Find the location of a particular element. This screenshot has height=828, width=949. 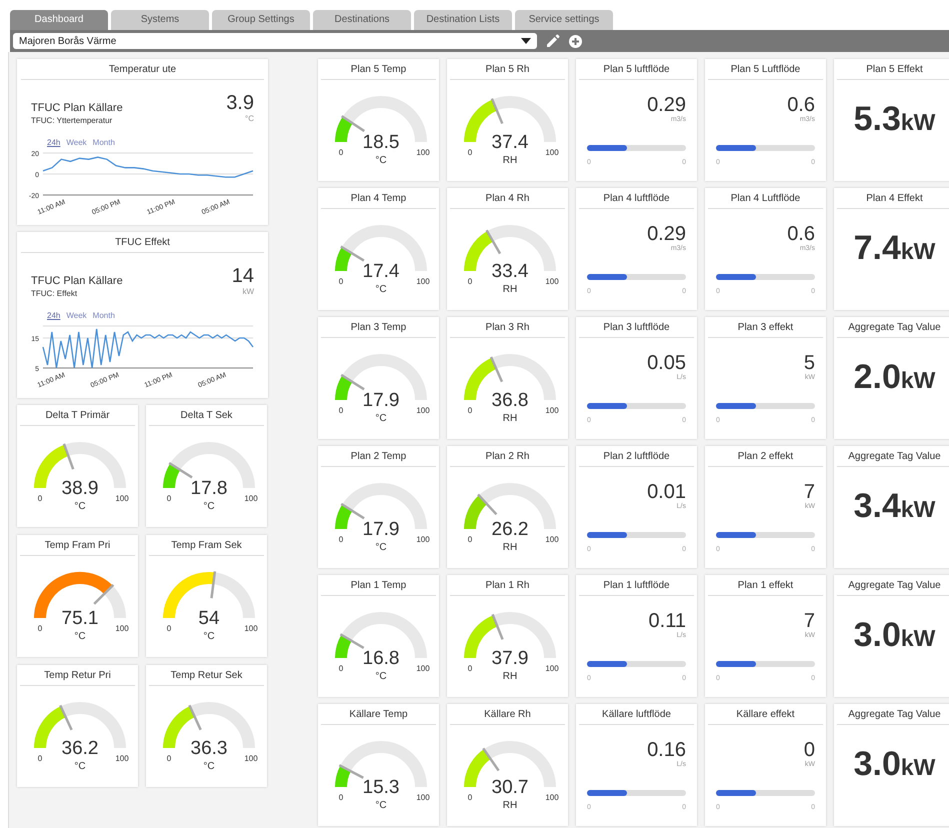

gauge-value: 30.7 is located at coordinates (510, 787).